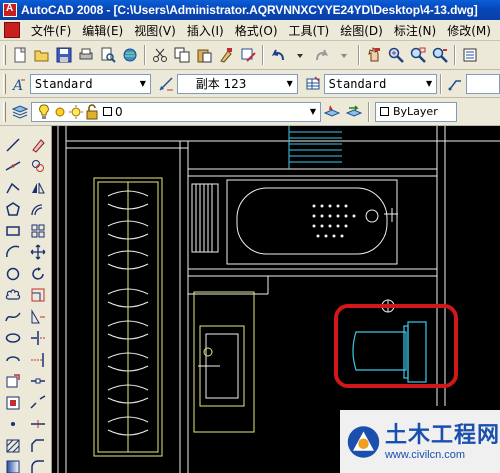 The image size is (500, 473). I want to click on publish-icon, so click(130, 55).